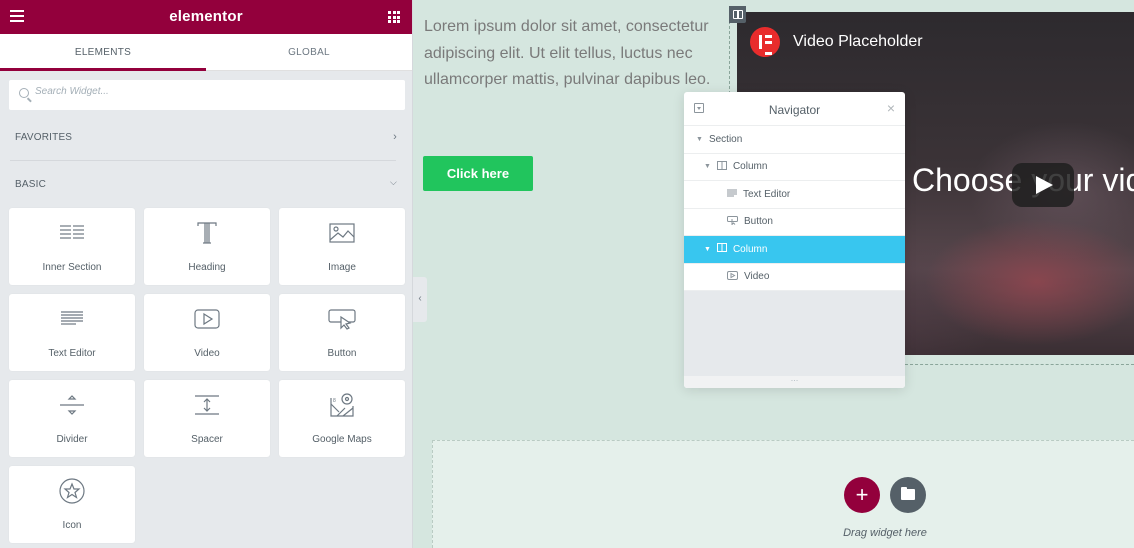 The width and height of the screenshot is (1134, 548). What do you see at coordinates (342, 353) in the screenshot?
I see `widget-label: Button` at bounding box center [342, 353].